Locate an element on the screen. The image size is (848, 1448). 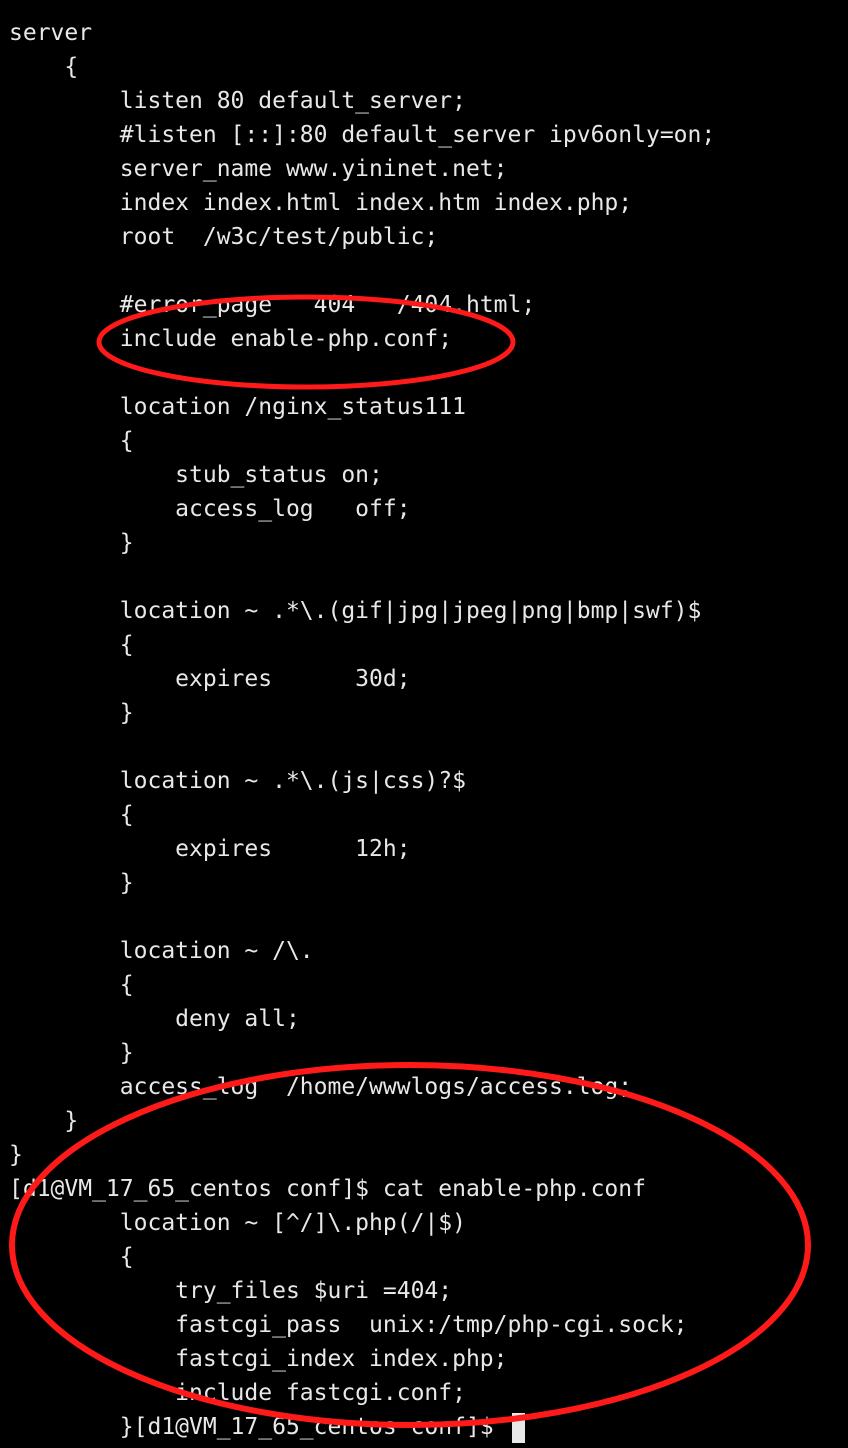
terminal-line: expires 30d; is located at coordinates (210, 679).